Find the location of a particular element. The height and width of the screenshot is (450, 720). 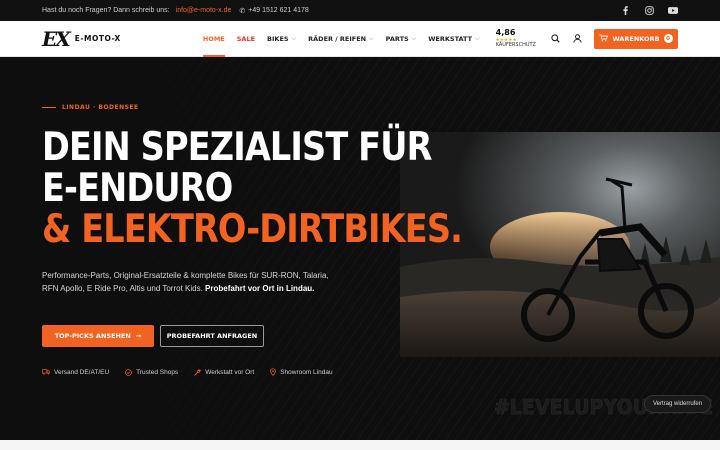

nav-bikes: BIKES ⌵ is located at coordinates (281, 39).